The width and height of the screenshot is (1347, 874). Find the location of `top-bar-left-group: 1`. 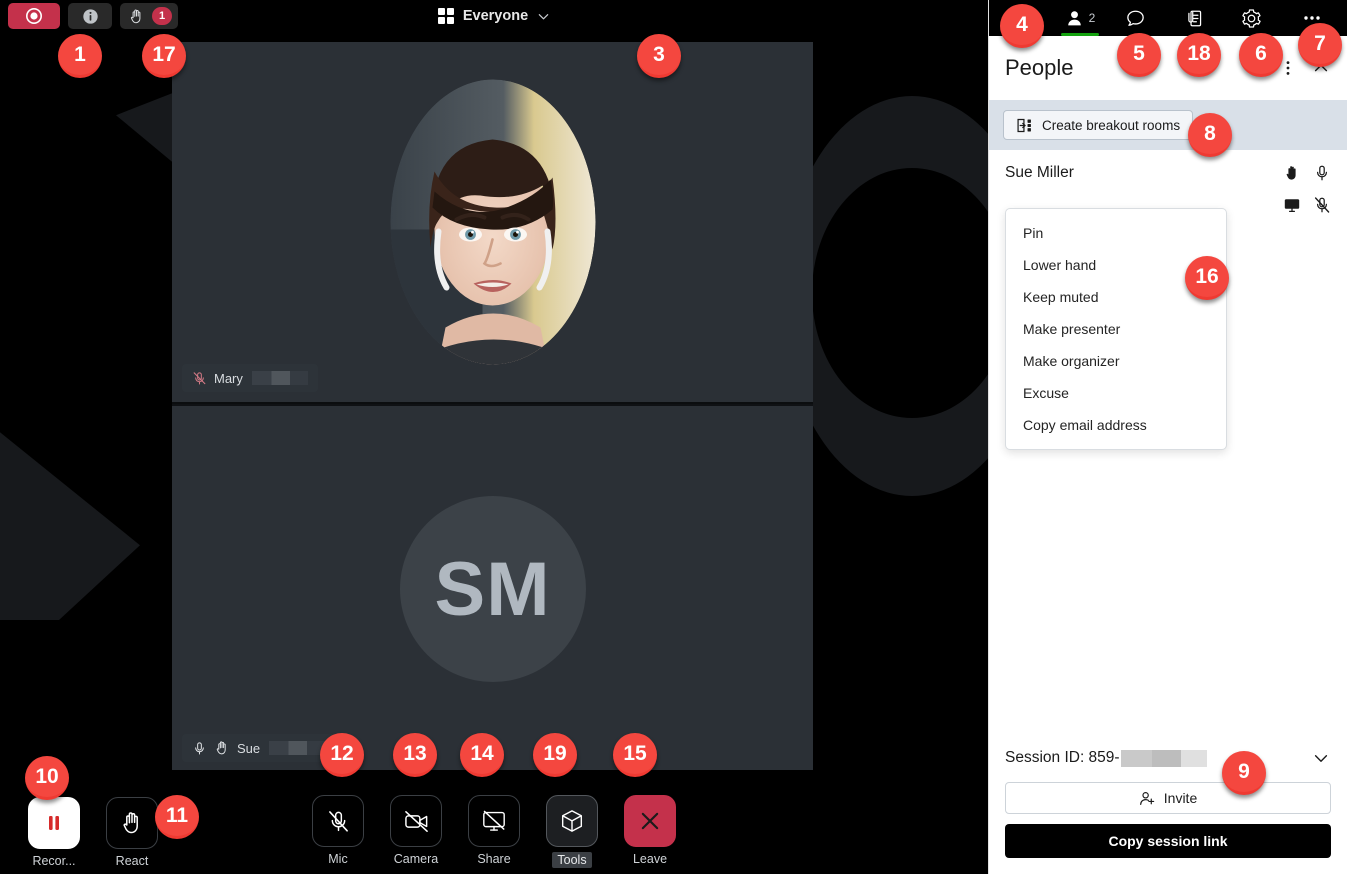

top-bar-left-group: 1 is located at coordinates (89, 16).